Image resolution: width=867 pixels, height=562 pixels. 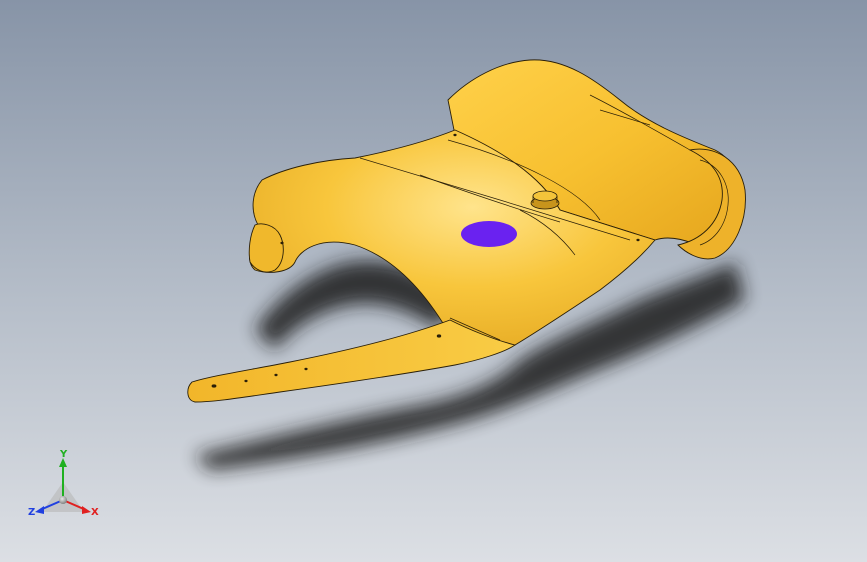 What do you see at coordinates (489, 234) in the screenshot?
I see `selected-hole-marker` at bounding box center [489, 234].